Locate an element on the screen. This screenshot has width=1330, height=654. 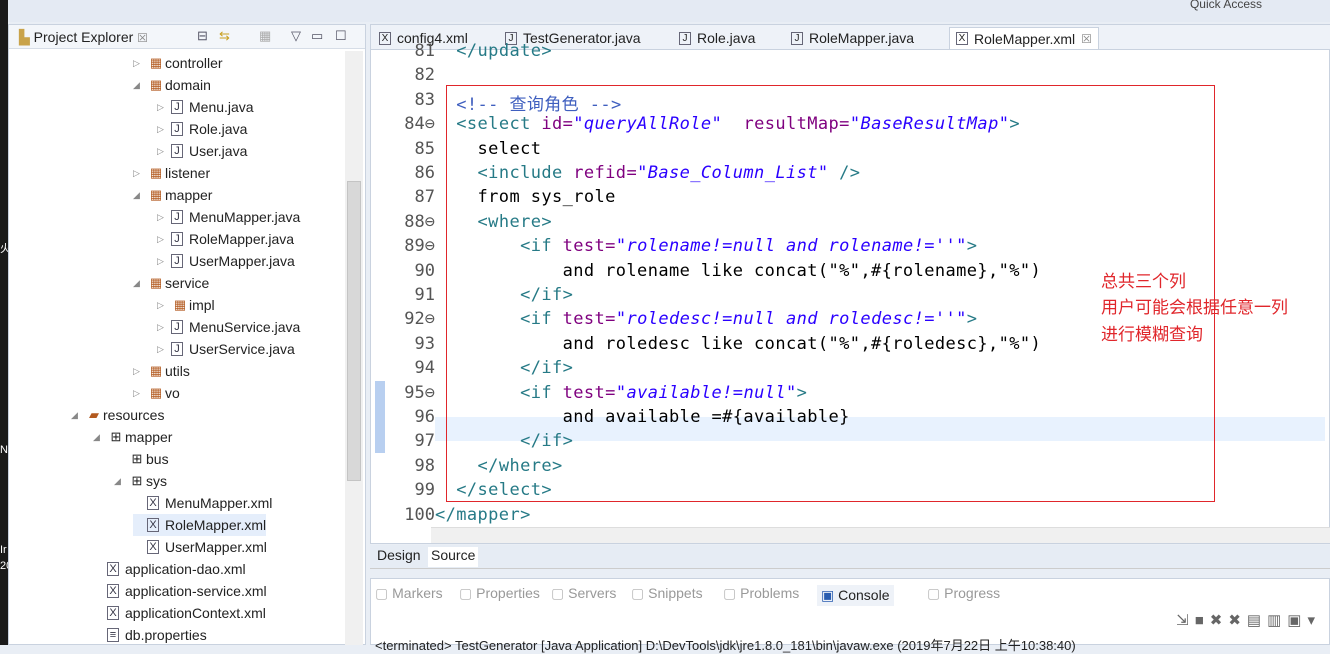
tree-item-label: impl is located at coordinates (202, 305).